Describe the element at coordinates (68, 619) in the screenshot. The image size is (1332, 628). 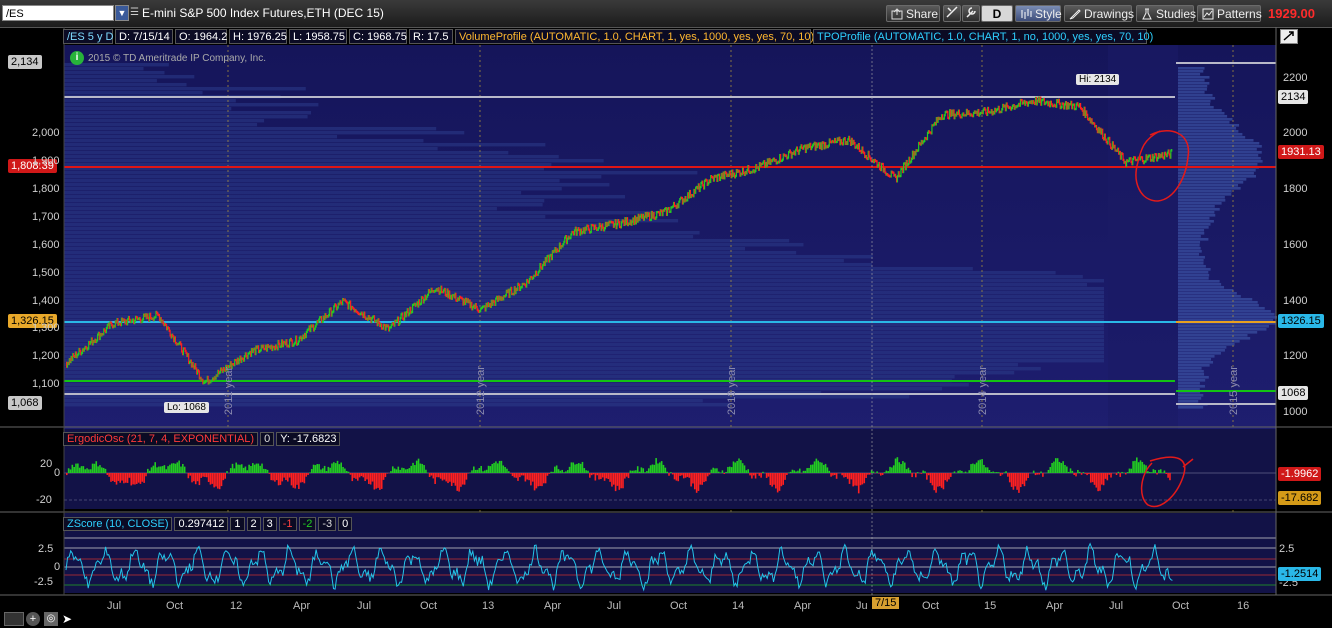
I see `pointer-icon: ➤` at that location.